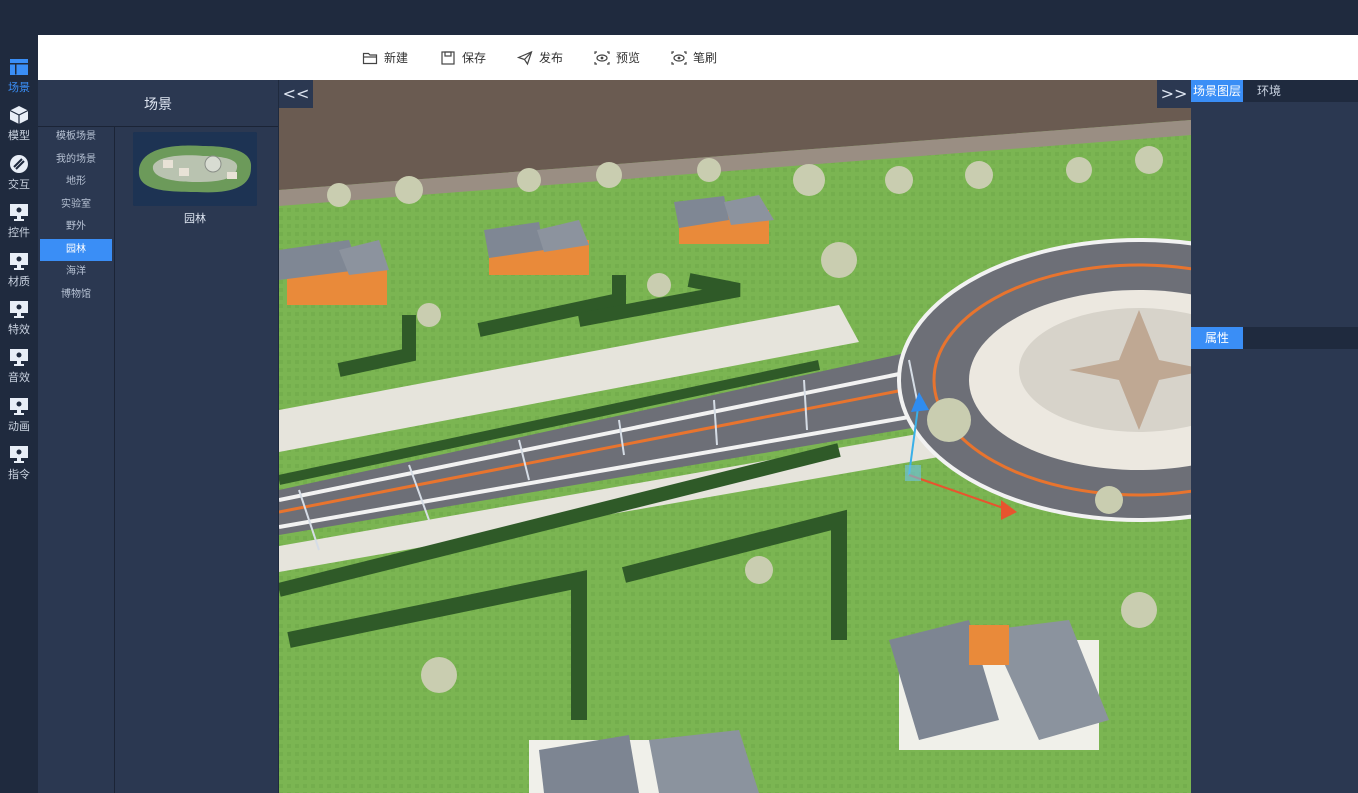 Image resolution: width=1358 pixels, height=793 pixels. Describe the element at coordinates (76, 295) in the screenshot. I see `category-item-museum: 博物馆` at that location.